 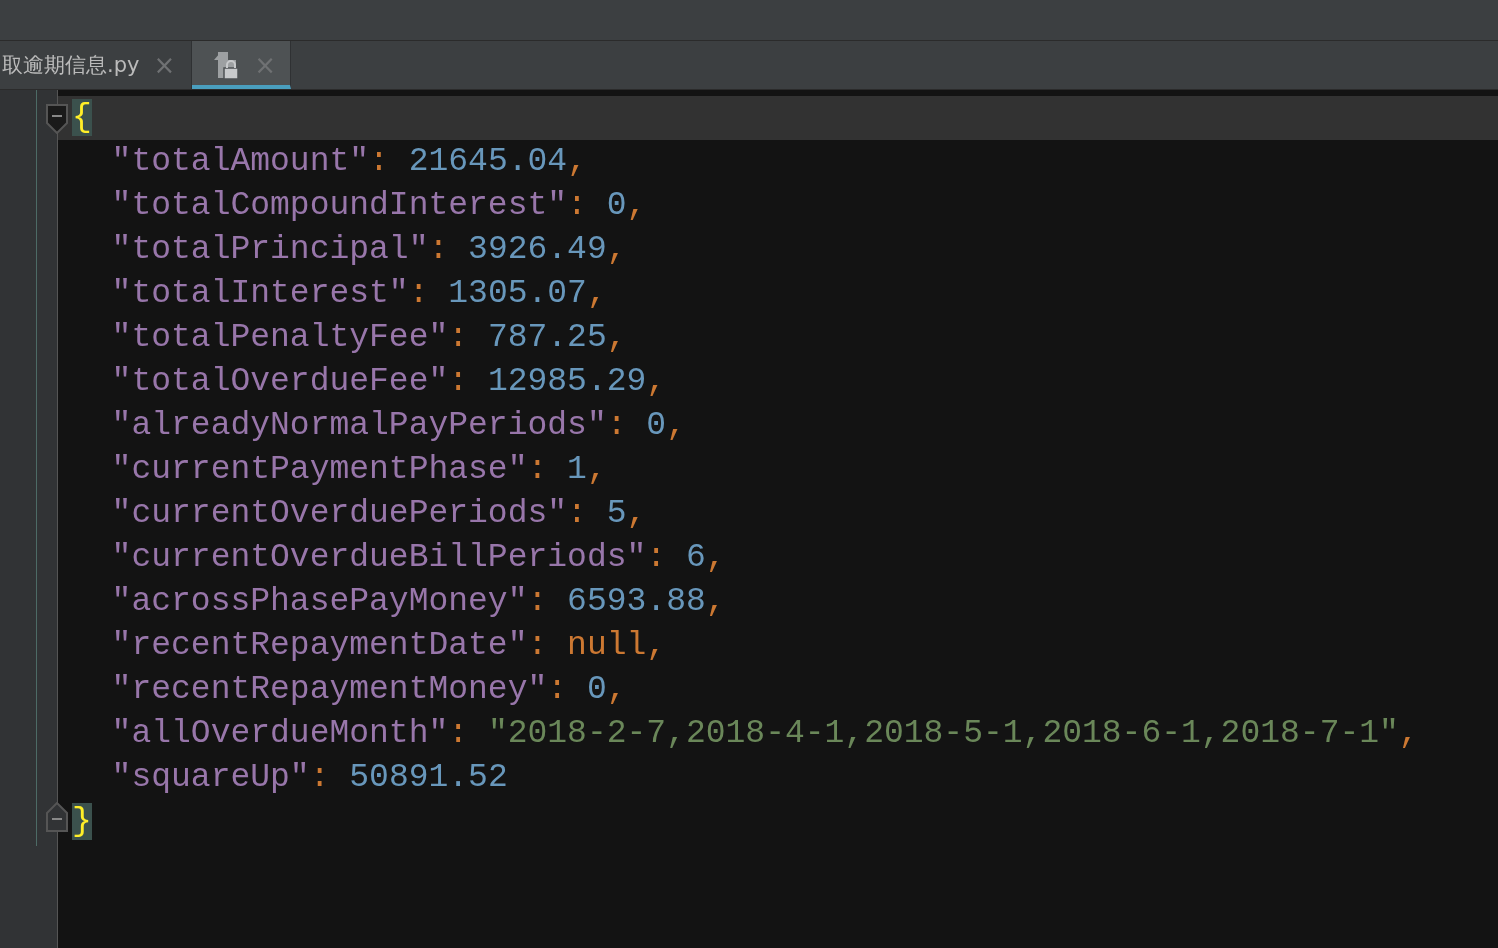 What do you see at coordinates (607, 645) in the screenshot?
I see `json-value: null` at bounding box center [607, 645].